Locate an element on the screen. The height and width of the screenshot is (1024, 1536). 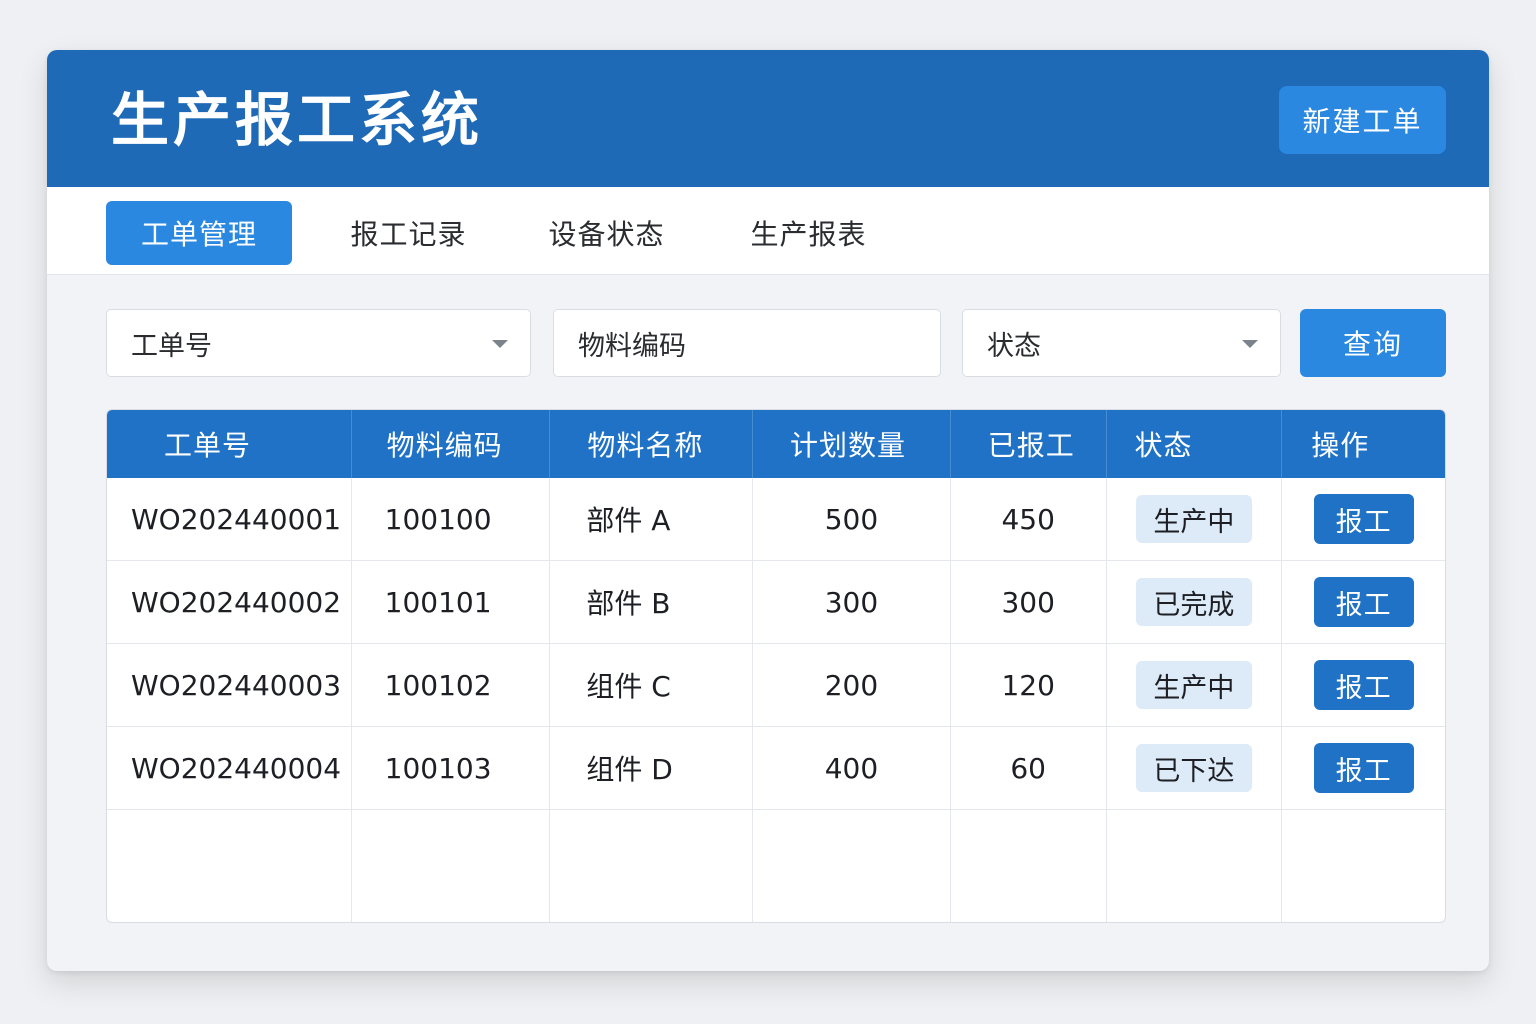
material-code-cell: 100102 is located at coordinates (451, 685).